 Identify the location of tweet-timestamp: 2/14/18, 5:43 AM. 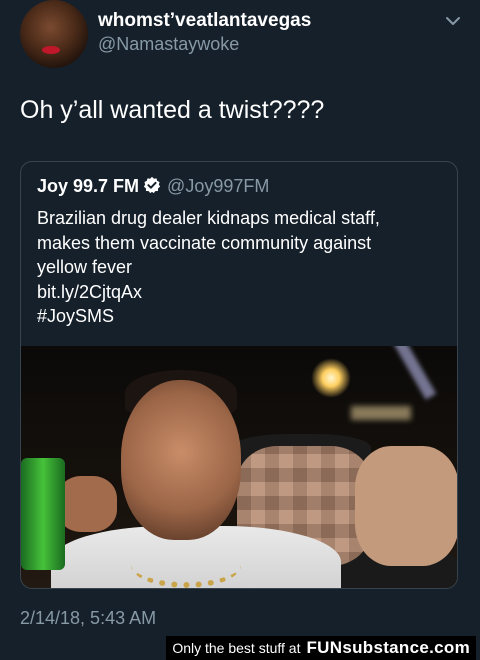
(88, 618).